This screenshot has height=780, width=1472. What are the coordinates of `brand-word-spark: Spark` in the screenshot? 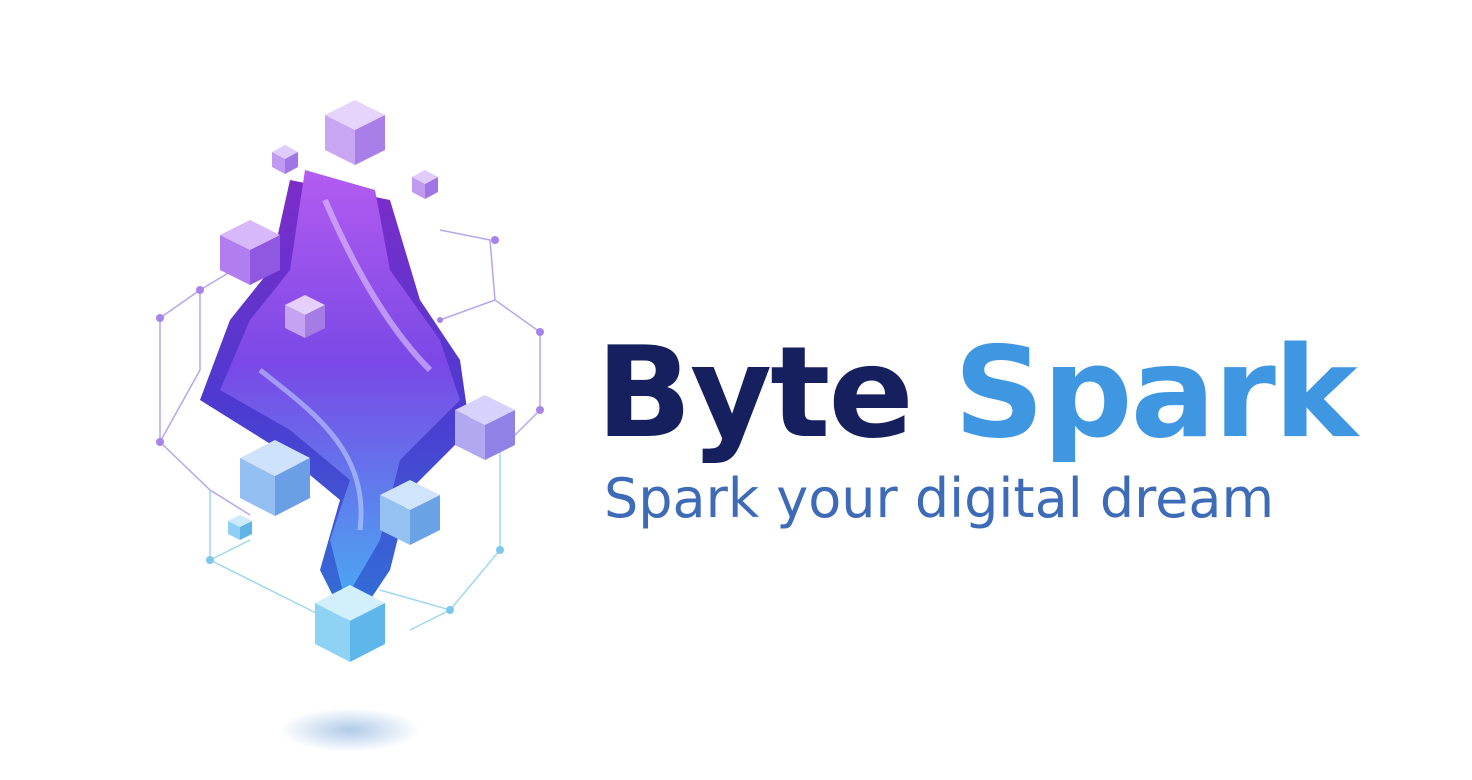 It's located at (1155, 392).